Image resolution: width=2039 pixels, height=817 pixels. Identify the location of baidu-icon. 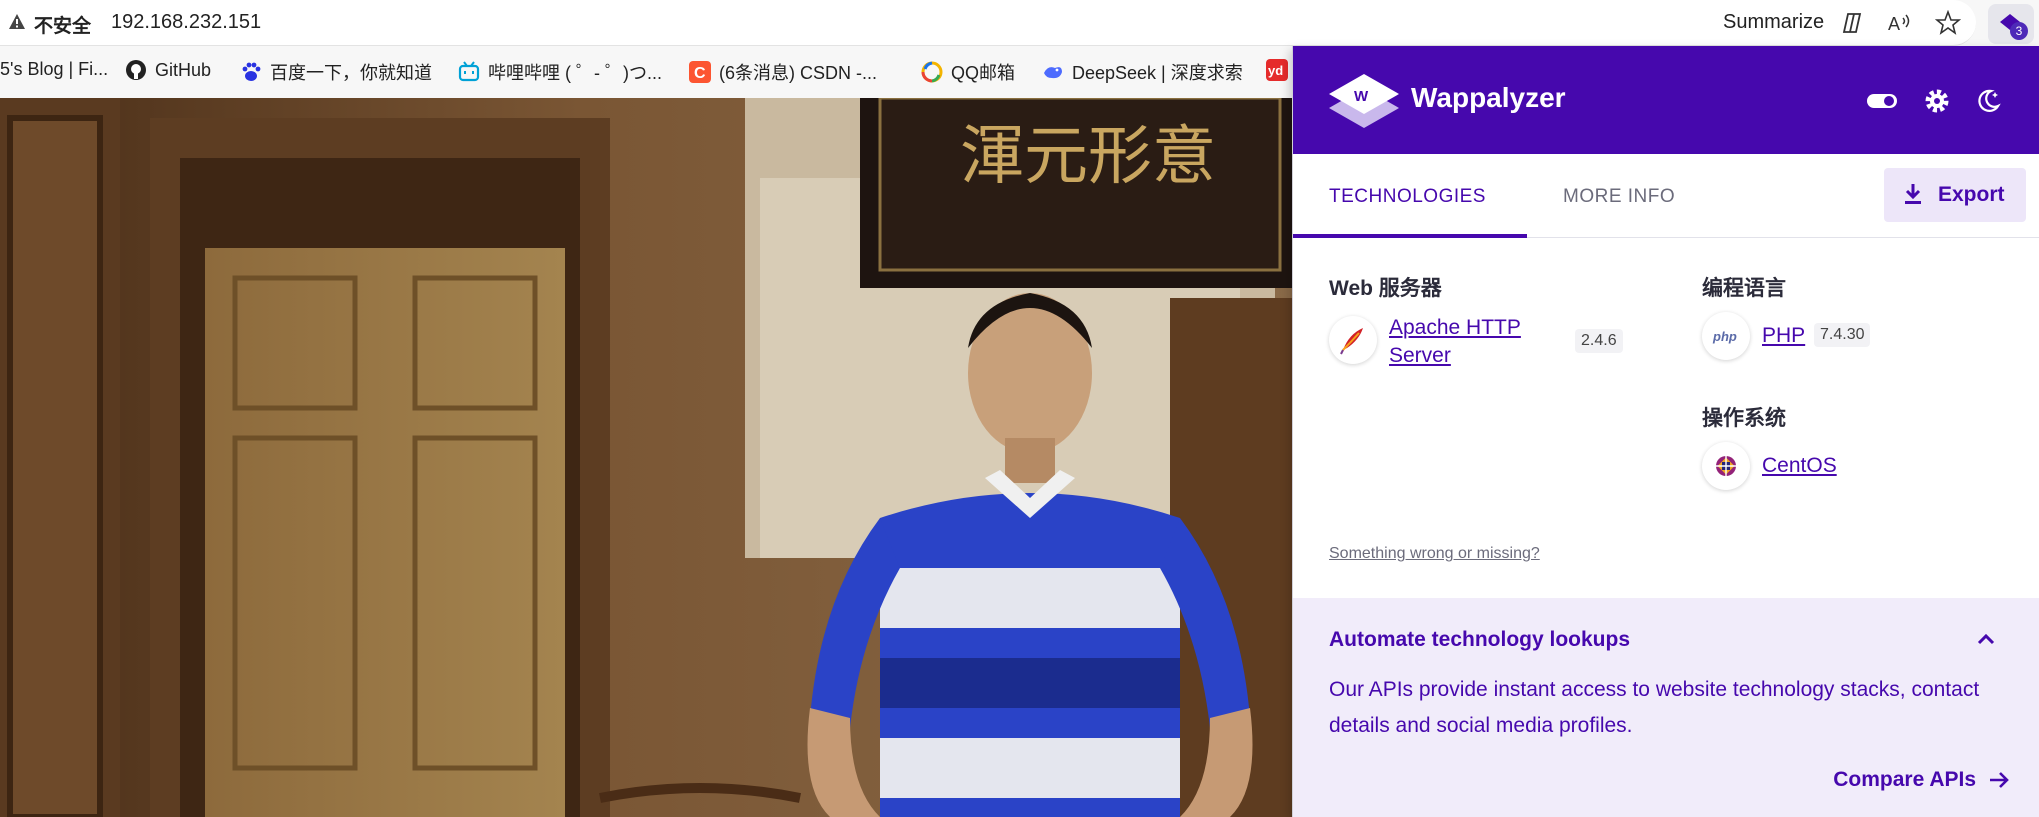
(251, 71).